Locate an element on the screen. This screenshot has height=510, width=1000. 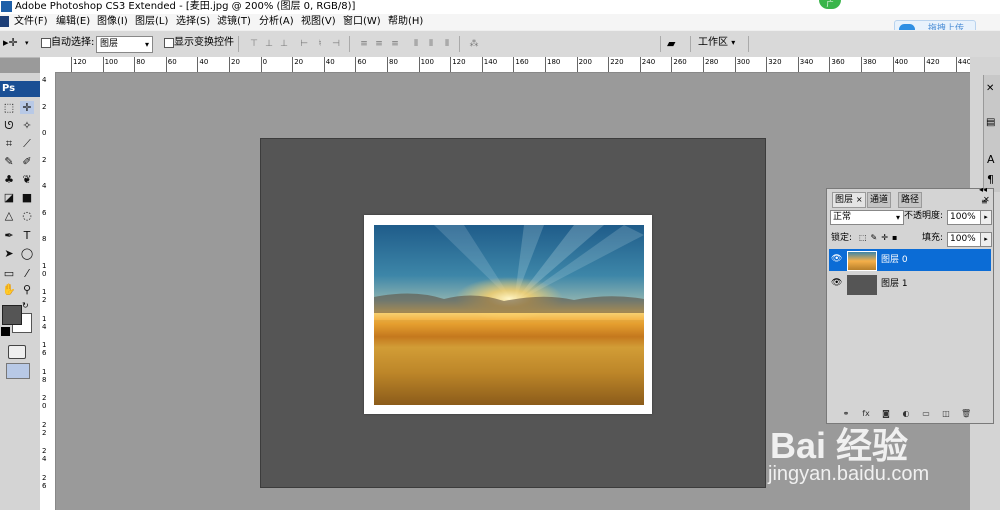
history-brush-tool-icon: ❦ is located at coordinates (27, 179).